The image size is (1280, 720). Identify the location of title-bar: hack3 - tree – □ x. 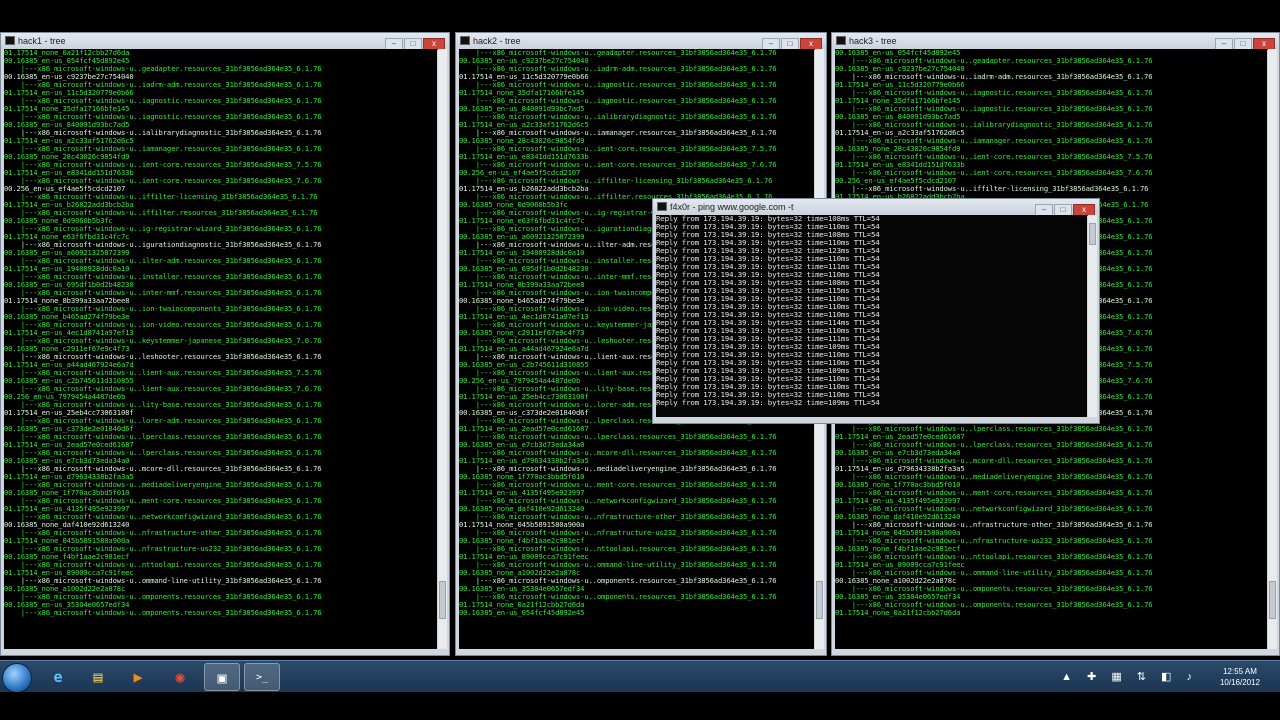
(1055, 41).